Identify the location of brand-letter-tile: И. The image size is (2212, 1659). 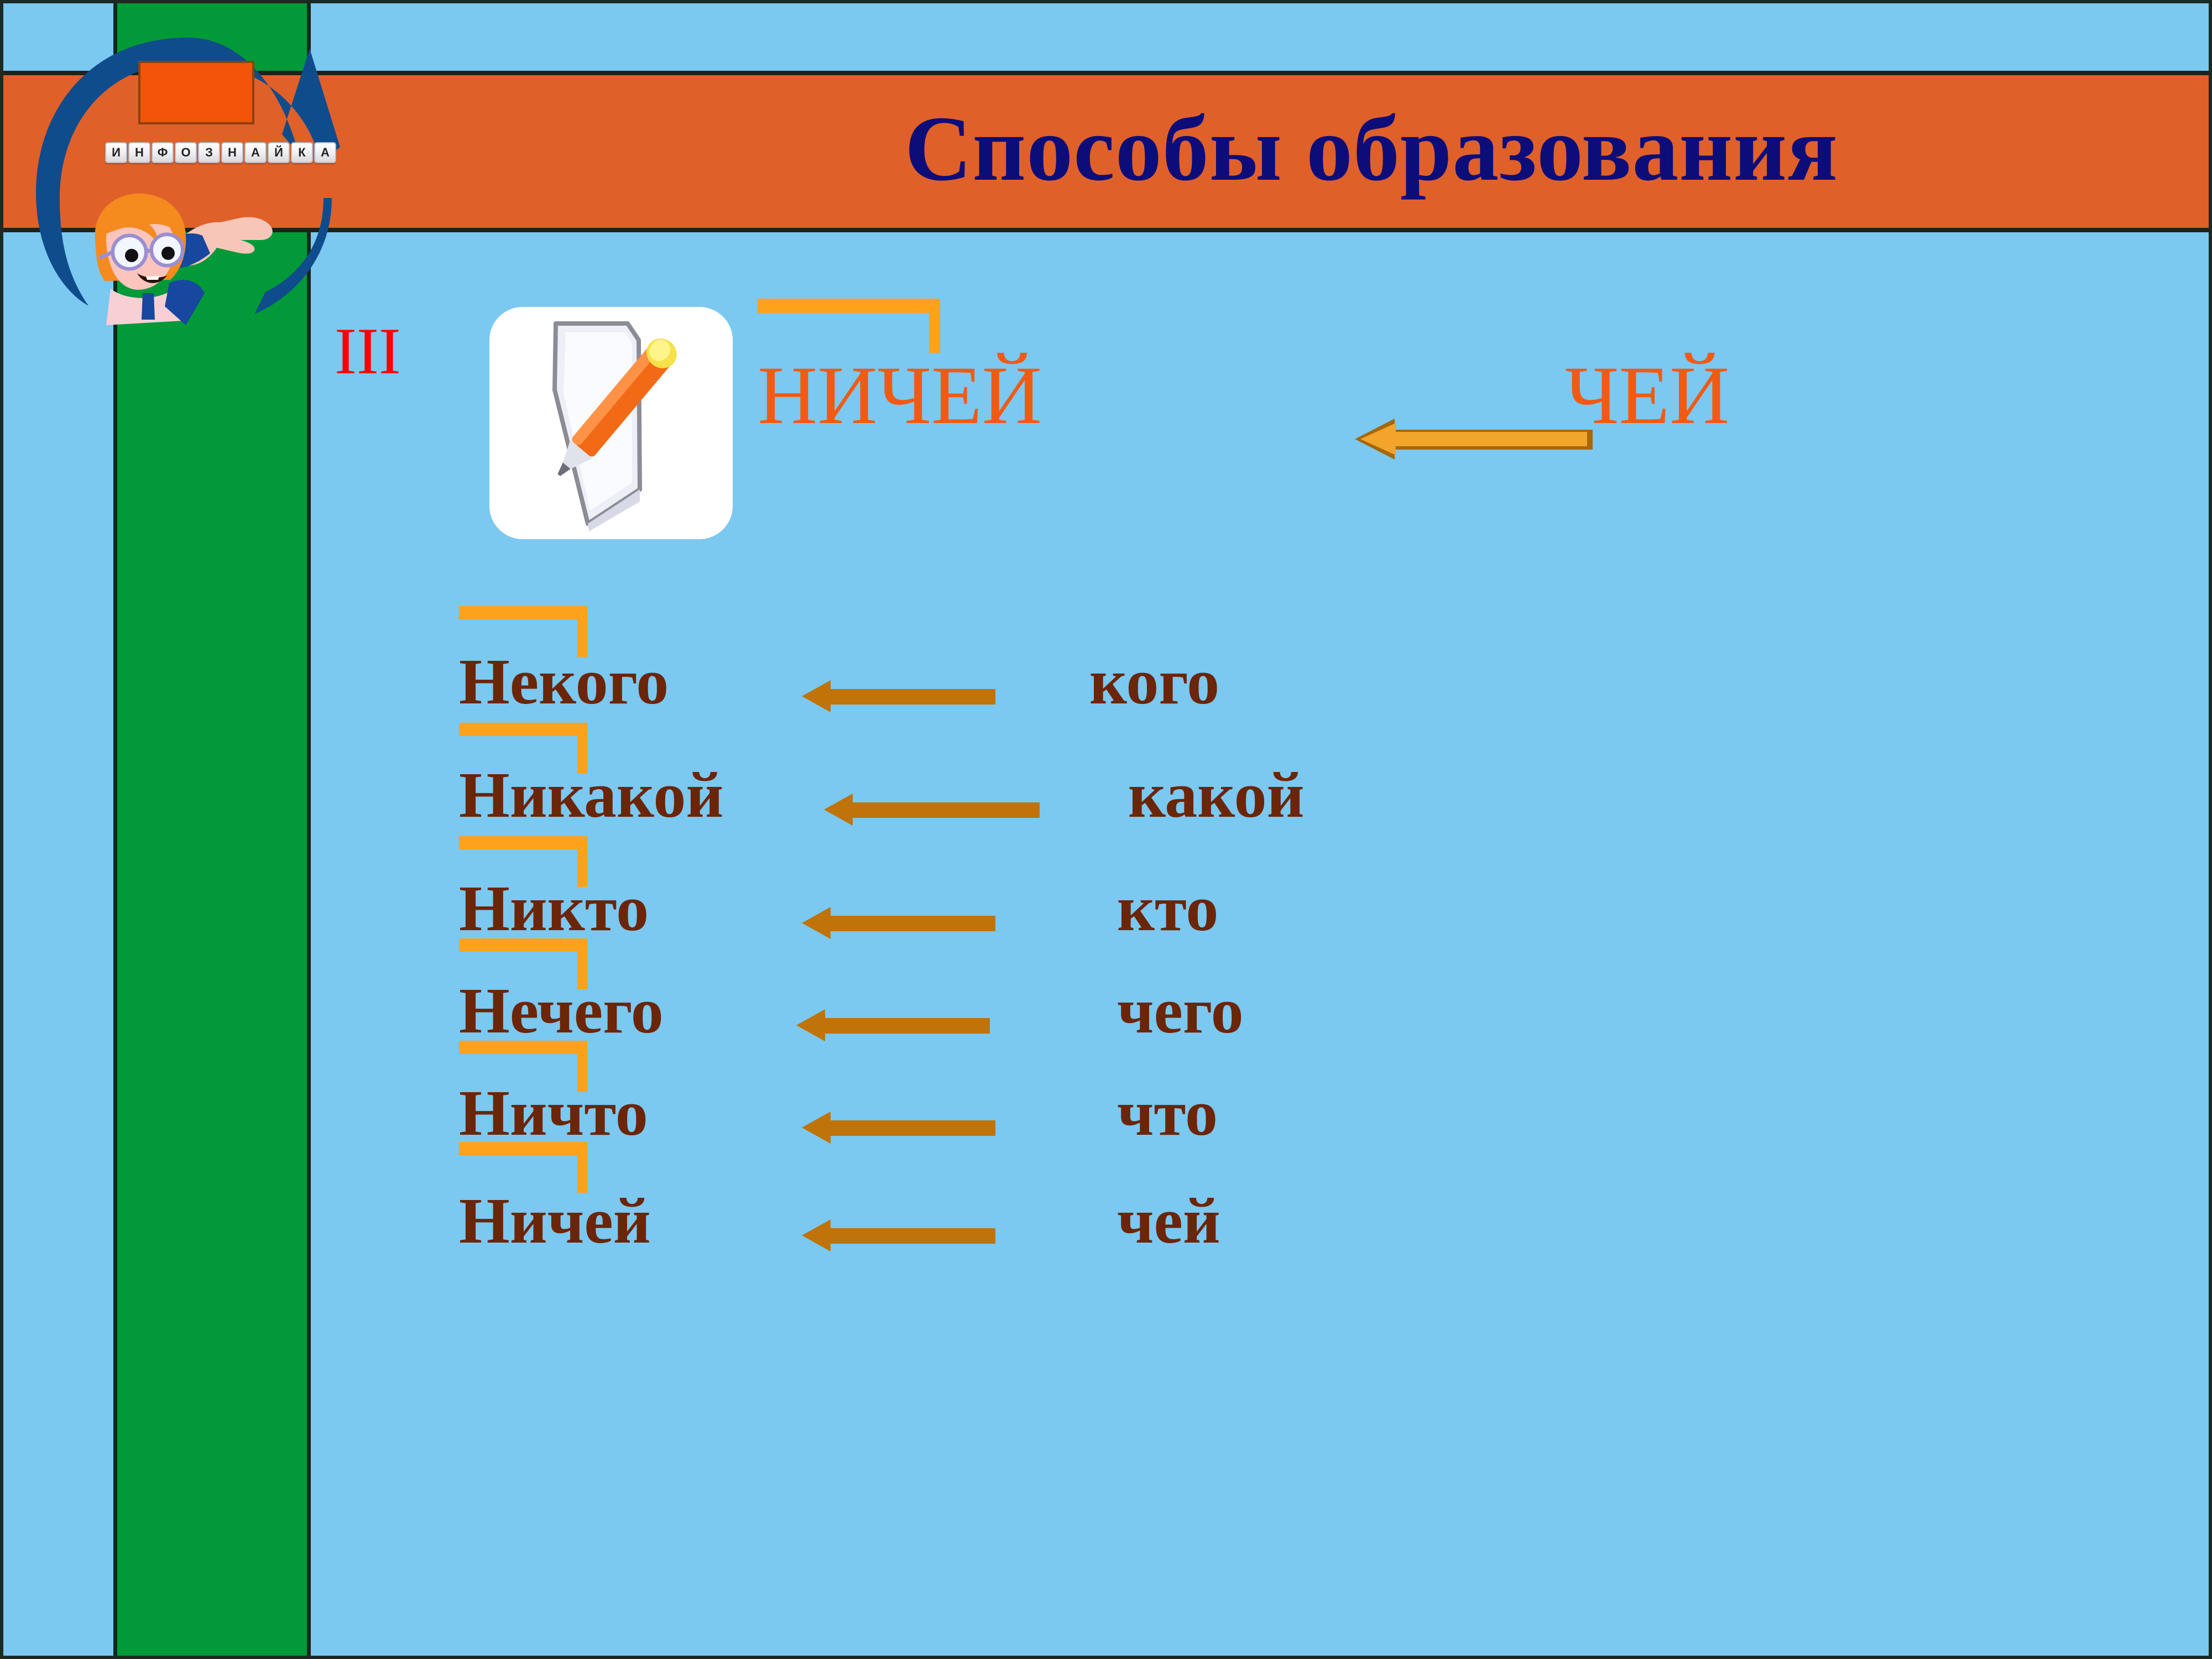
(116, 153).